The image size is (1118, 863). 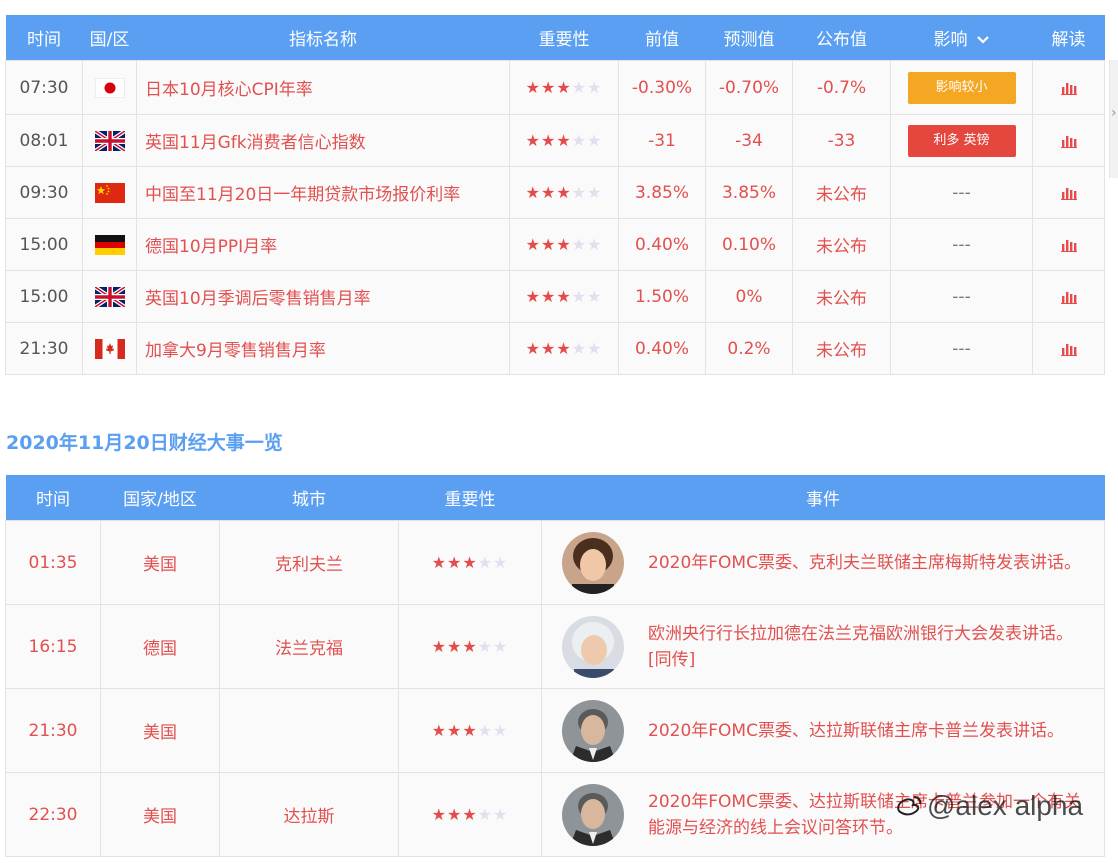 What do you see at coordinates (309, 498) in the screenshot?
I see `ev-header-city: 城市` at bounding box center [309, 498].